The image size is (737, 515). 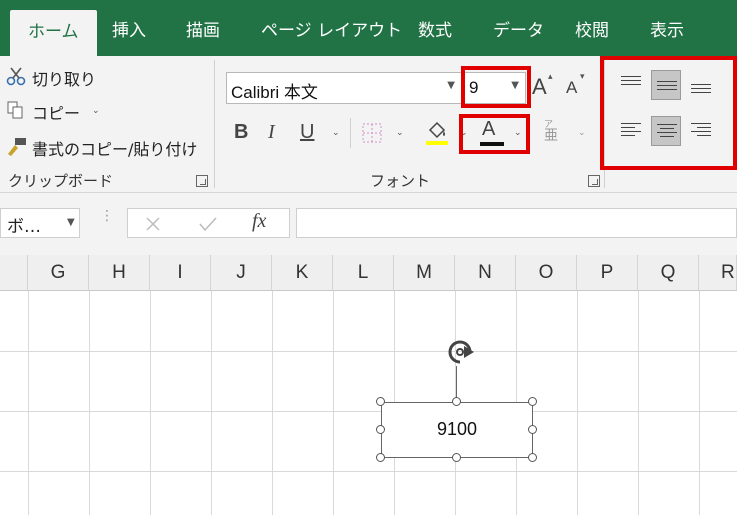 I want to click on format-painter-label: 書式のコピー/貼り付け, so click(x=115, y=149).